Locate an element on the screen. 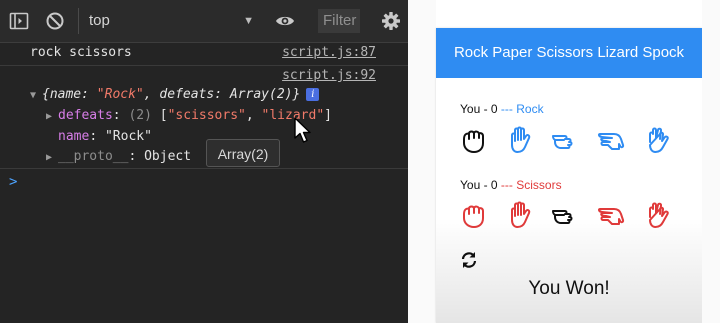 The image size is (720, 323). property-row-proto: ▶ __proto__: Object is located at coordinates (204, 158).